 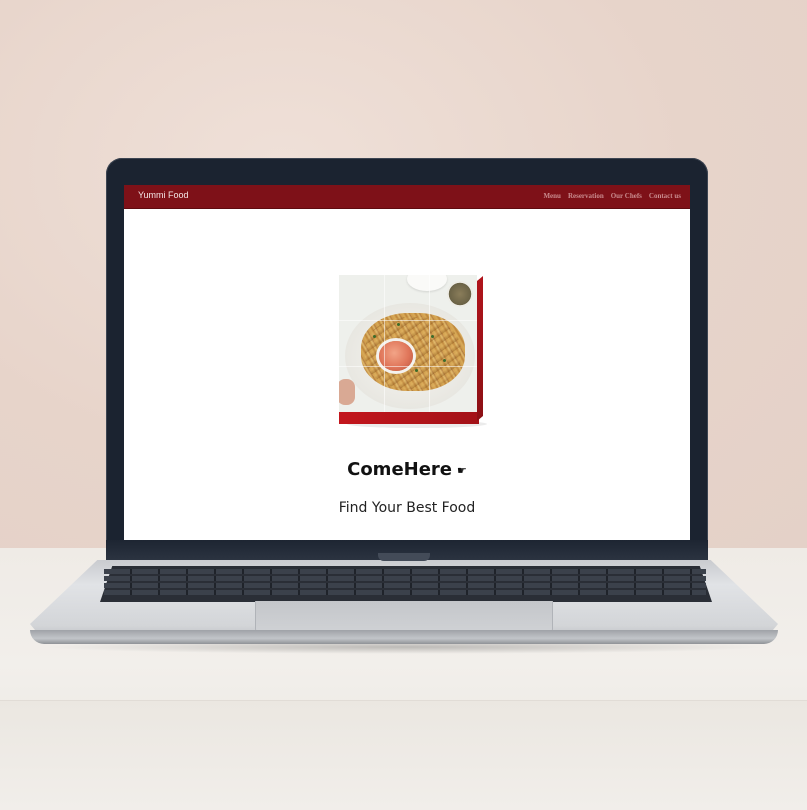 I want to click on cube-side-face, so click(x=480, y=348).